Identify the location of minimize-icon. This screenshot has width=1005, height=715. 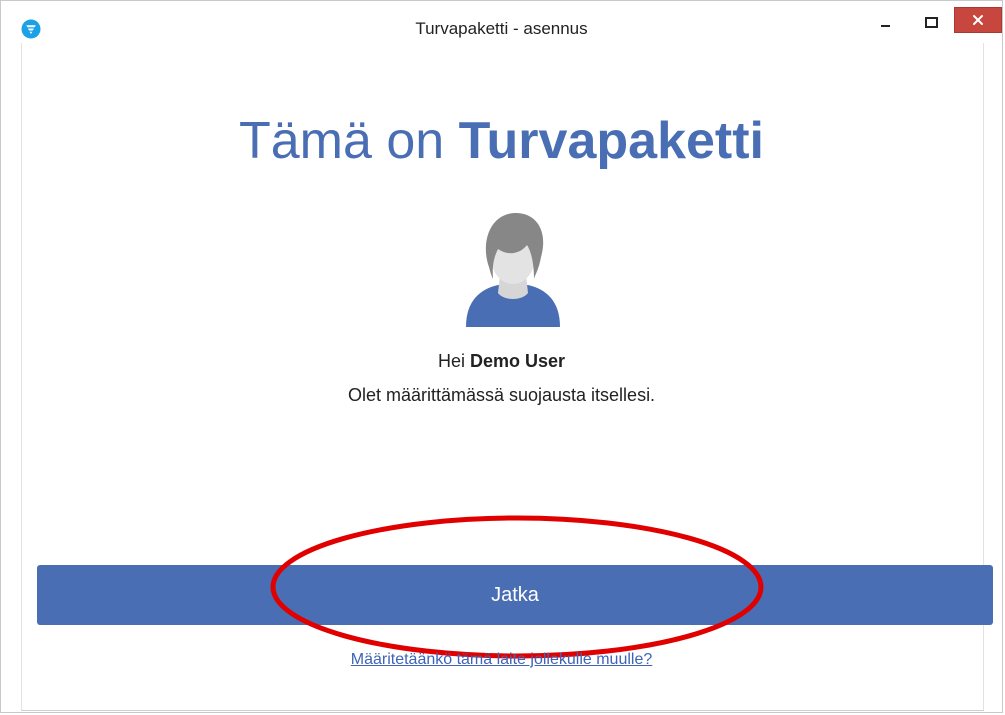
(885, 26).